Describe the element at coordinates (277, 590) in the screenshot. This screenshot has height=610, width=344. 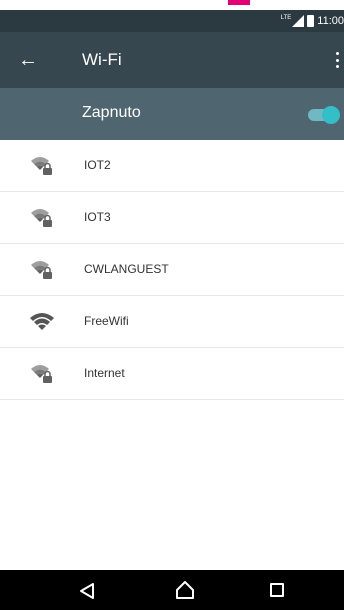
I see `nav-recent-apps-icon` at that location.